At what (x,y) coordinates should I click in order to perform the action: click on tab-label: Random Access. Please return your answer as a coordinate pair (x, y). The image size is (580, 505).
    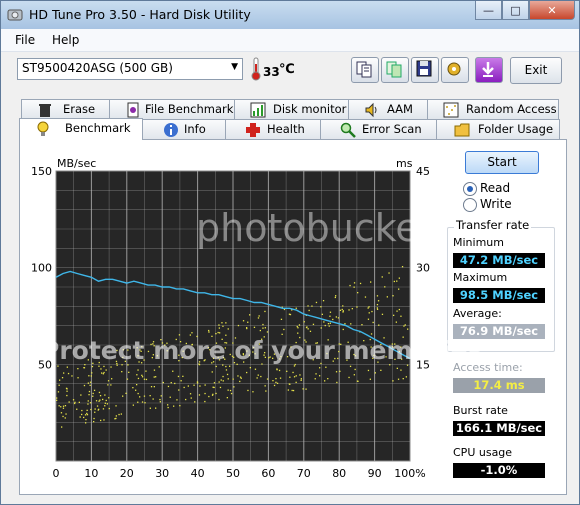
    Looking at the image, I should click on (511, 109).